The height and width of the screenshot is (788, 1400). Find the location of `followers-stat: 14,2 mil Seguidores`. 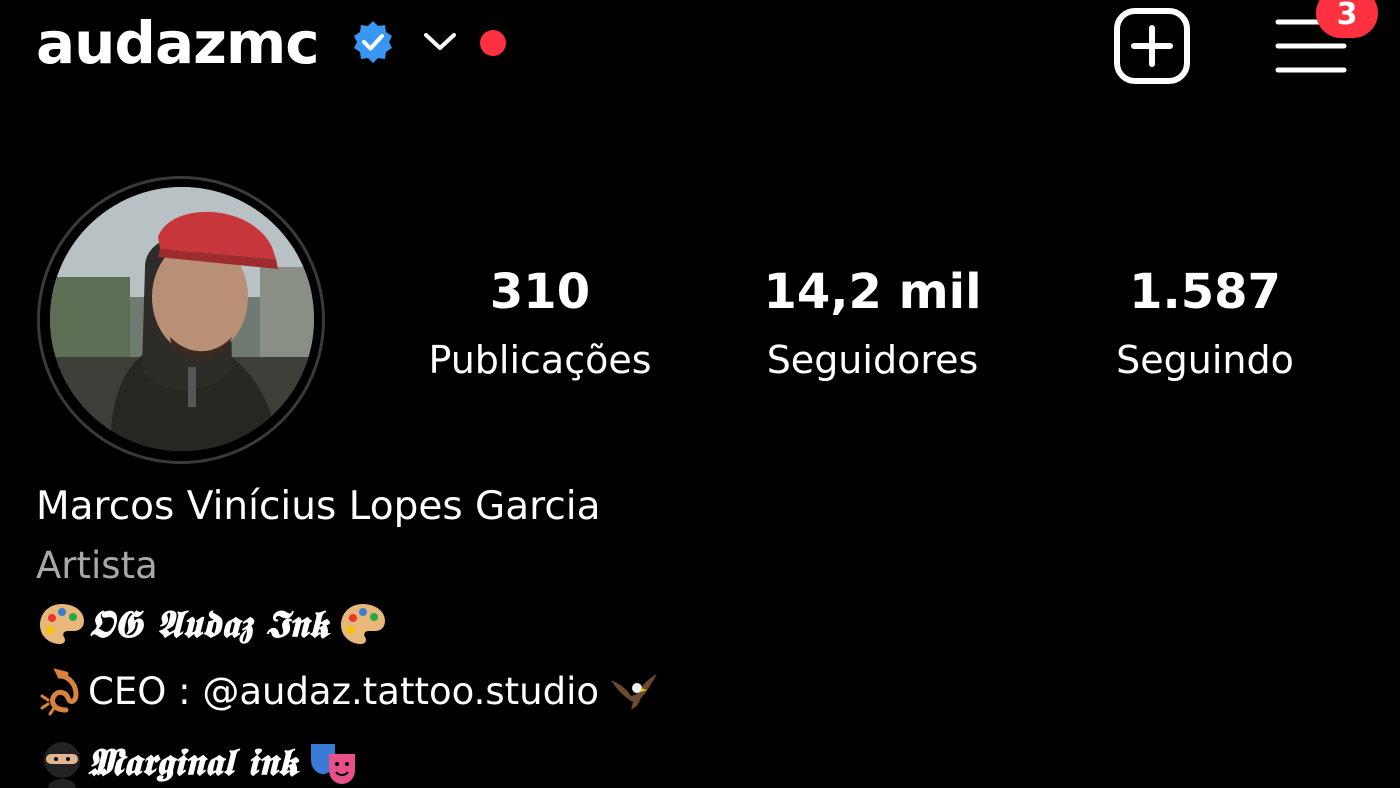

followers-stat: 14,2 mil Seguidores is located at coordinates (872, 325).